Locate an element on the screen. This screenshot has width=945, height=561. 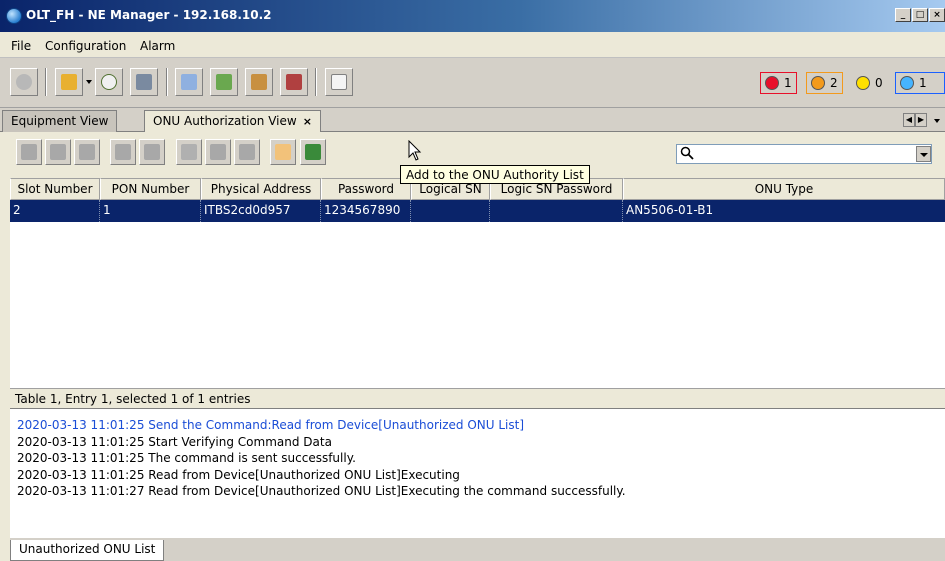
onu-button is located at coordinates (144, 82).